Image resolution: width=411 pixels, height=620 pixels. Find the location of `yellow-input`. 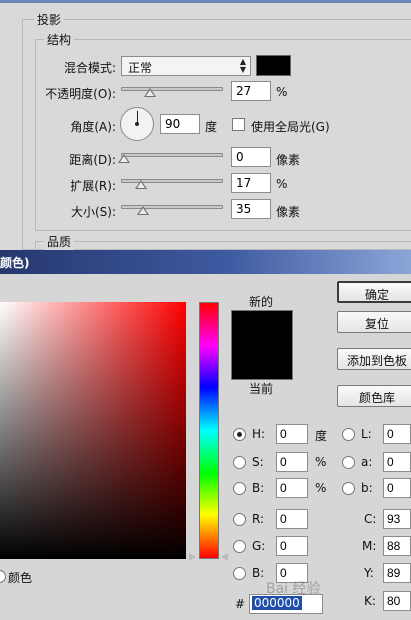

yellow-input is located at coordinates (397, 573).